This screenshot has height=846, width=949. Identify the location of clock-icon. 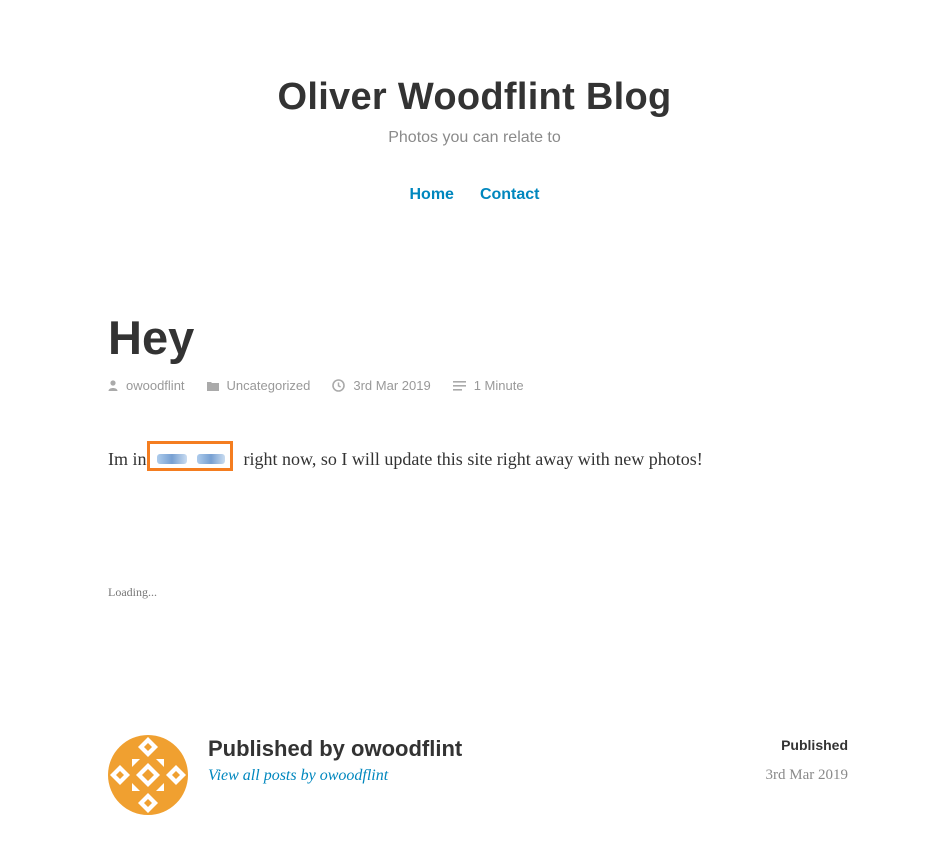
(339, 385).